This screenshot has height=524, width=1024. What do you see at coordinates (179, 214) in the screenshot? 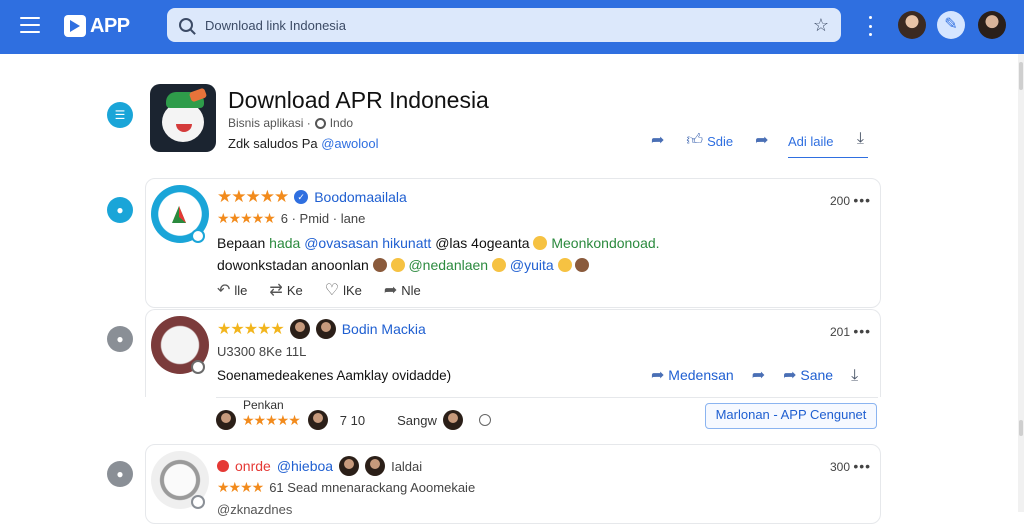
I see `play-logo-icon` at bounding box center [179, 214].